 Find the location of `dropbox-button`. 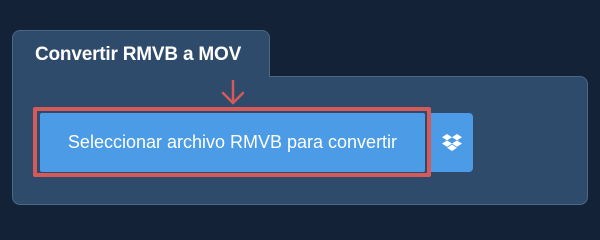

dropbox-button is located at coordinates (452, 142).